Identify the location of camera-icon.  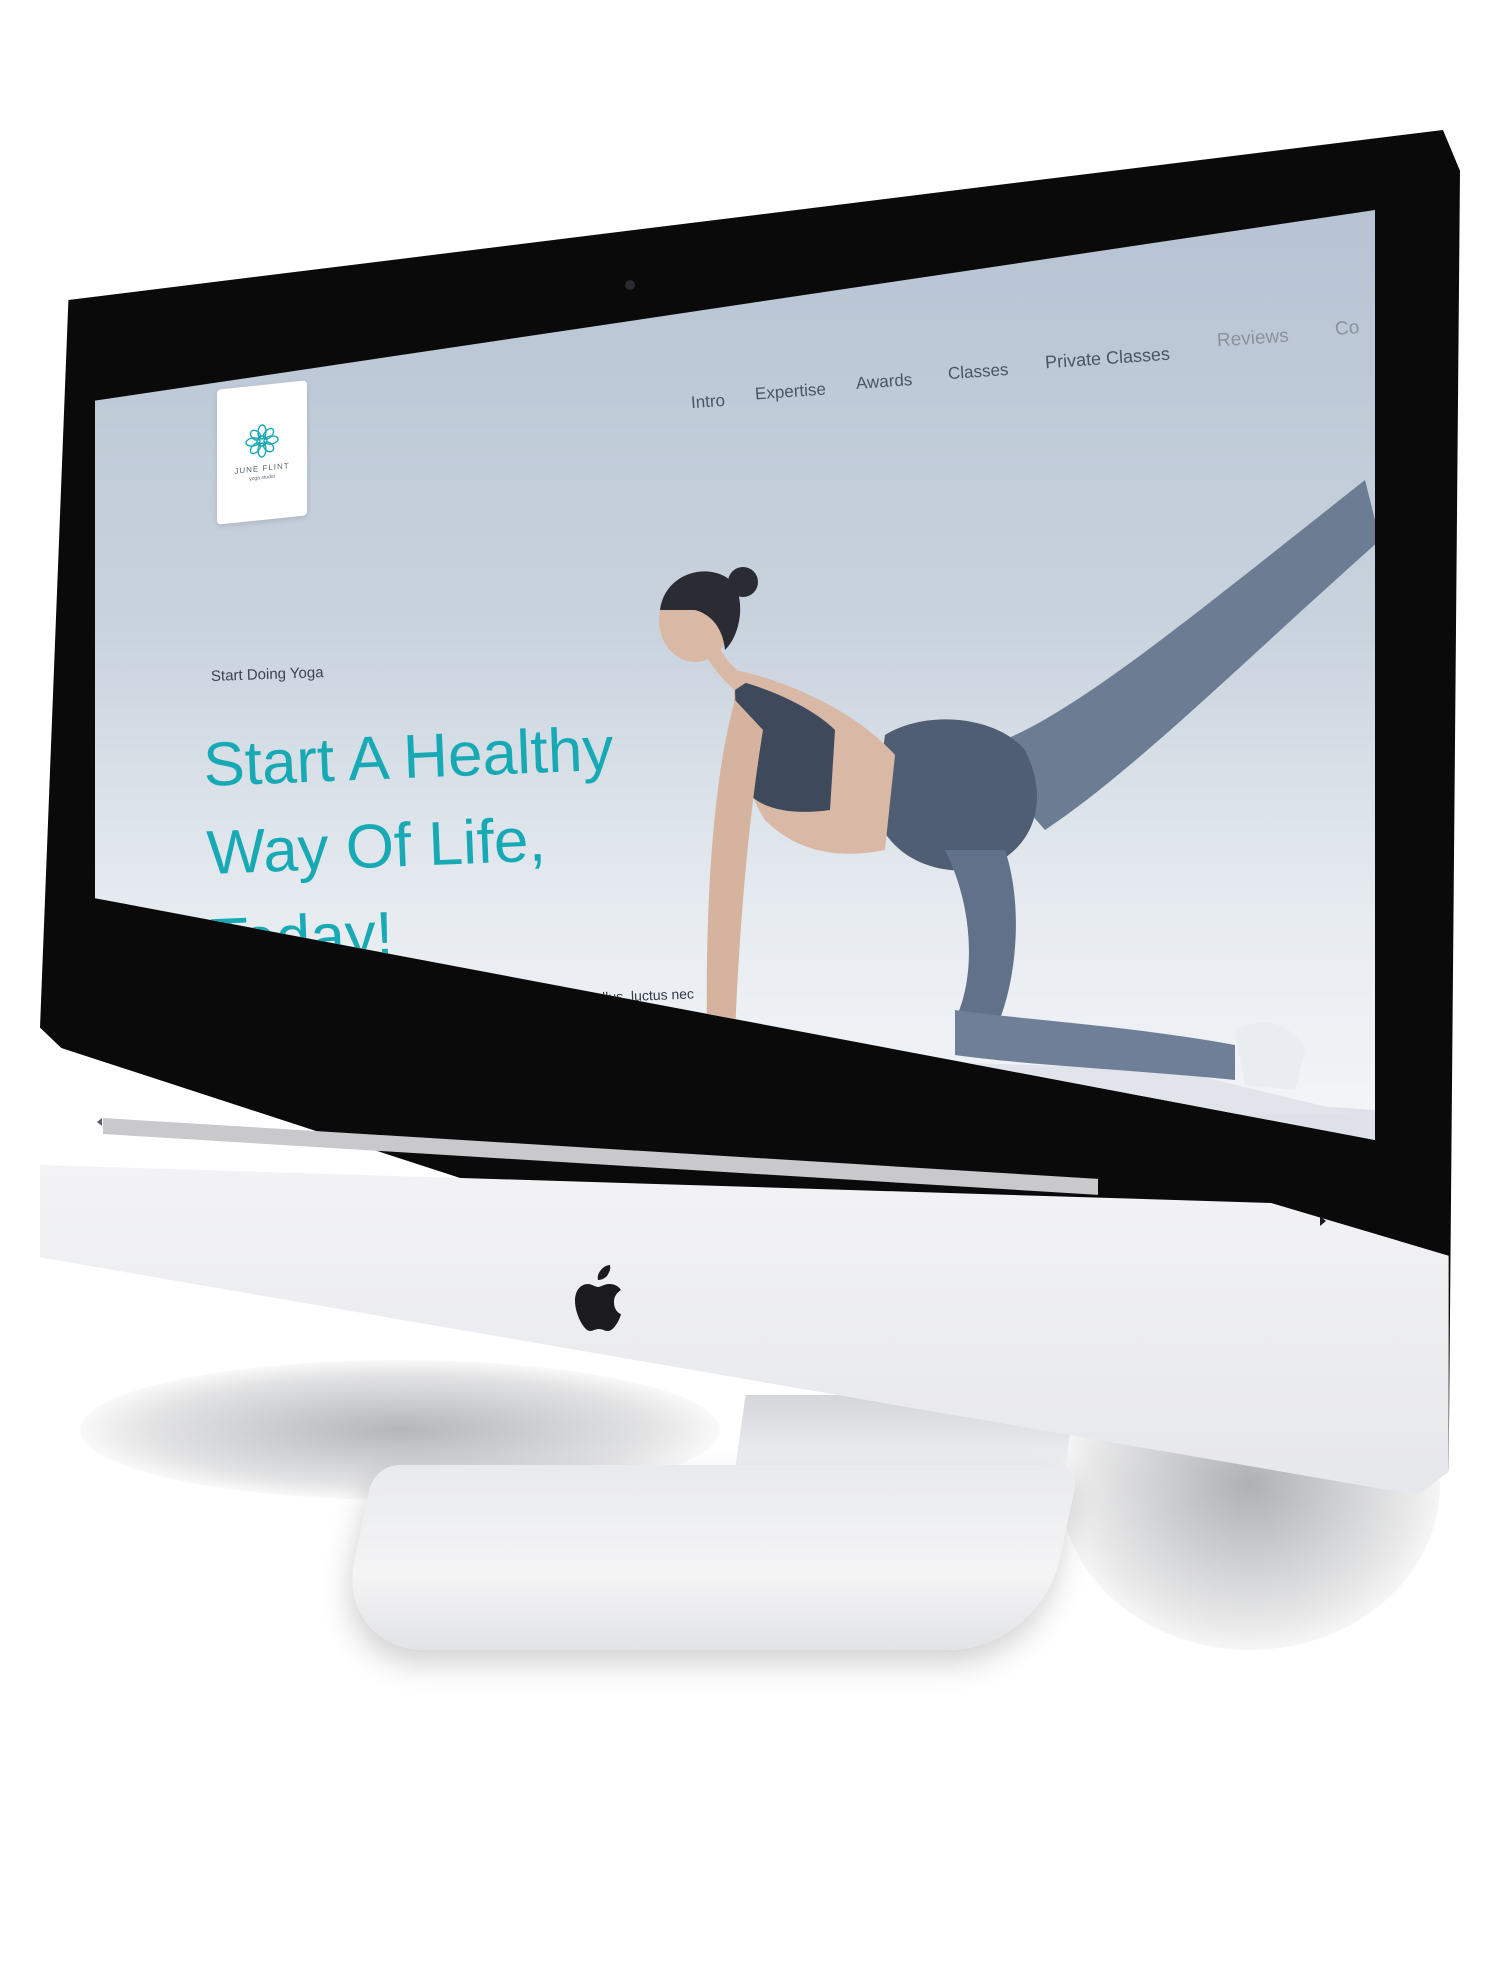
(630, 285).